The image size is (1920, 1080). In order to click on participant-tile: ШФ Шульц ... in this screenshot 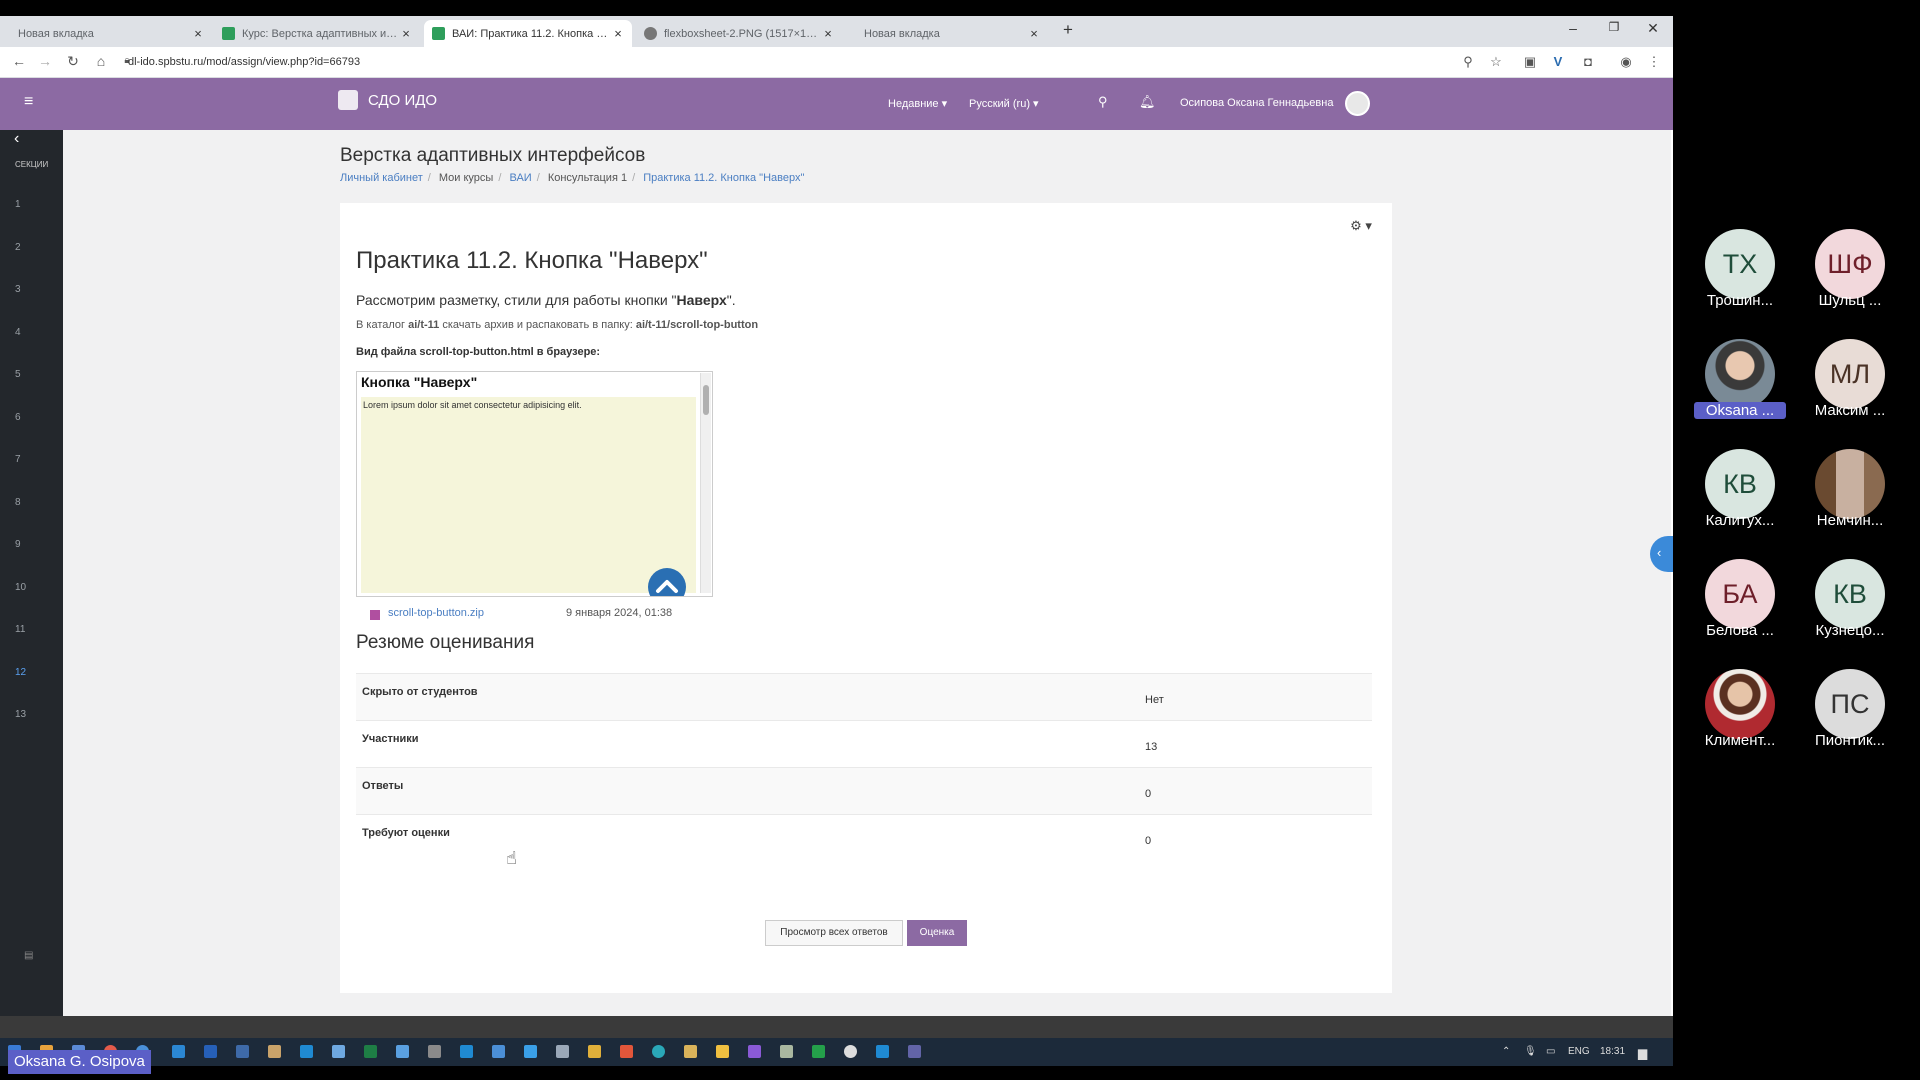, I will do `click(1850, 274)`.